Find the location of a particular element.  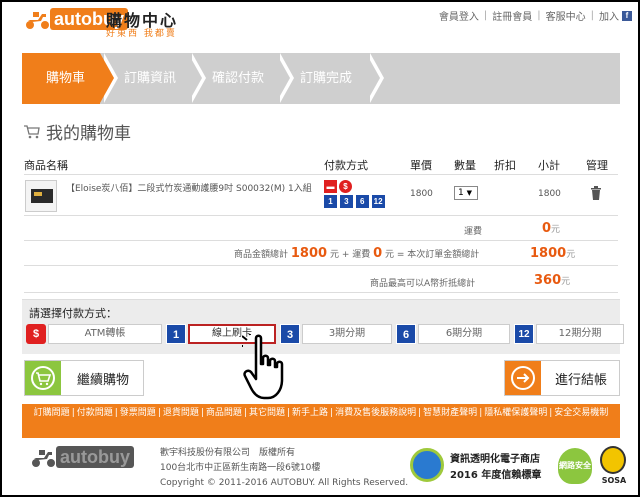

footer-link-products: 商品問題 is located at coordinates (224, 413).